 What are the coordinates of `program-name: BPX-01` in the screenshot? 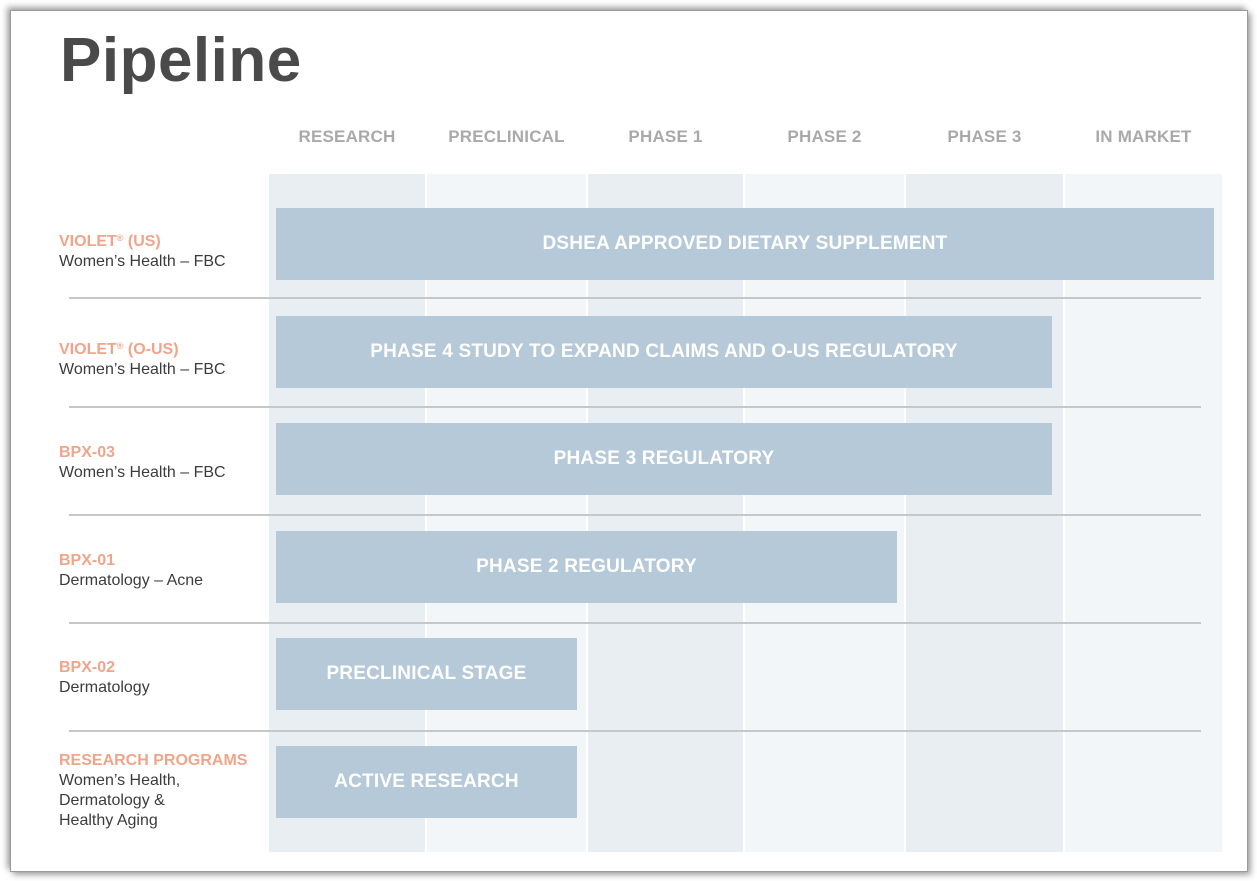 It's located at (131, 561).